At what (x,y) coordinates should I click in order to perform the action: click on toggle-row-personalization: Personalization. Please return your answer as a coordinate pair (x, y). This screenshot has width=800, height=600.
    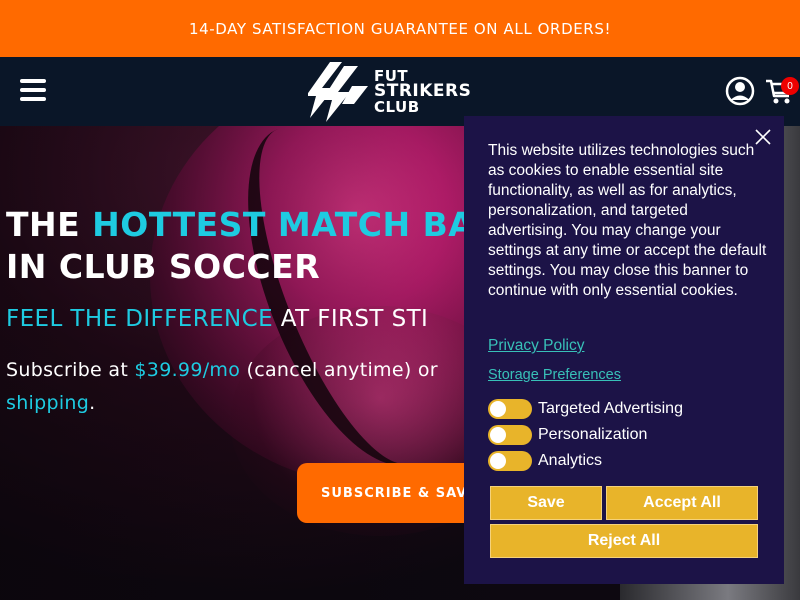
    Looking at the image, I should click on (567, 435).